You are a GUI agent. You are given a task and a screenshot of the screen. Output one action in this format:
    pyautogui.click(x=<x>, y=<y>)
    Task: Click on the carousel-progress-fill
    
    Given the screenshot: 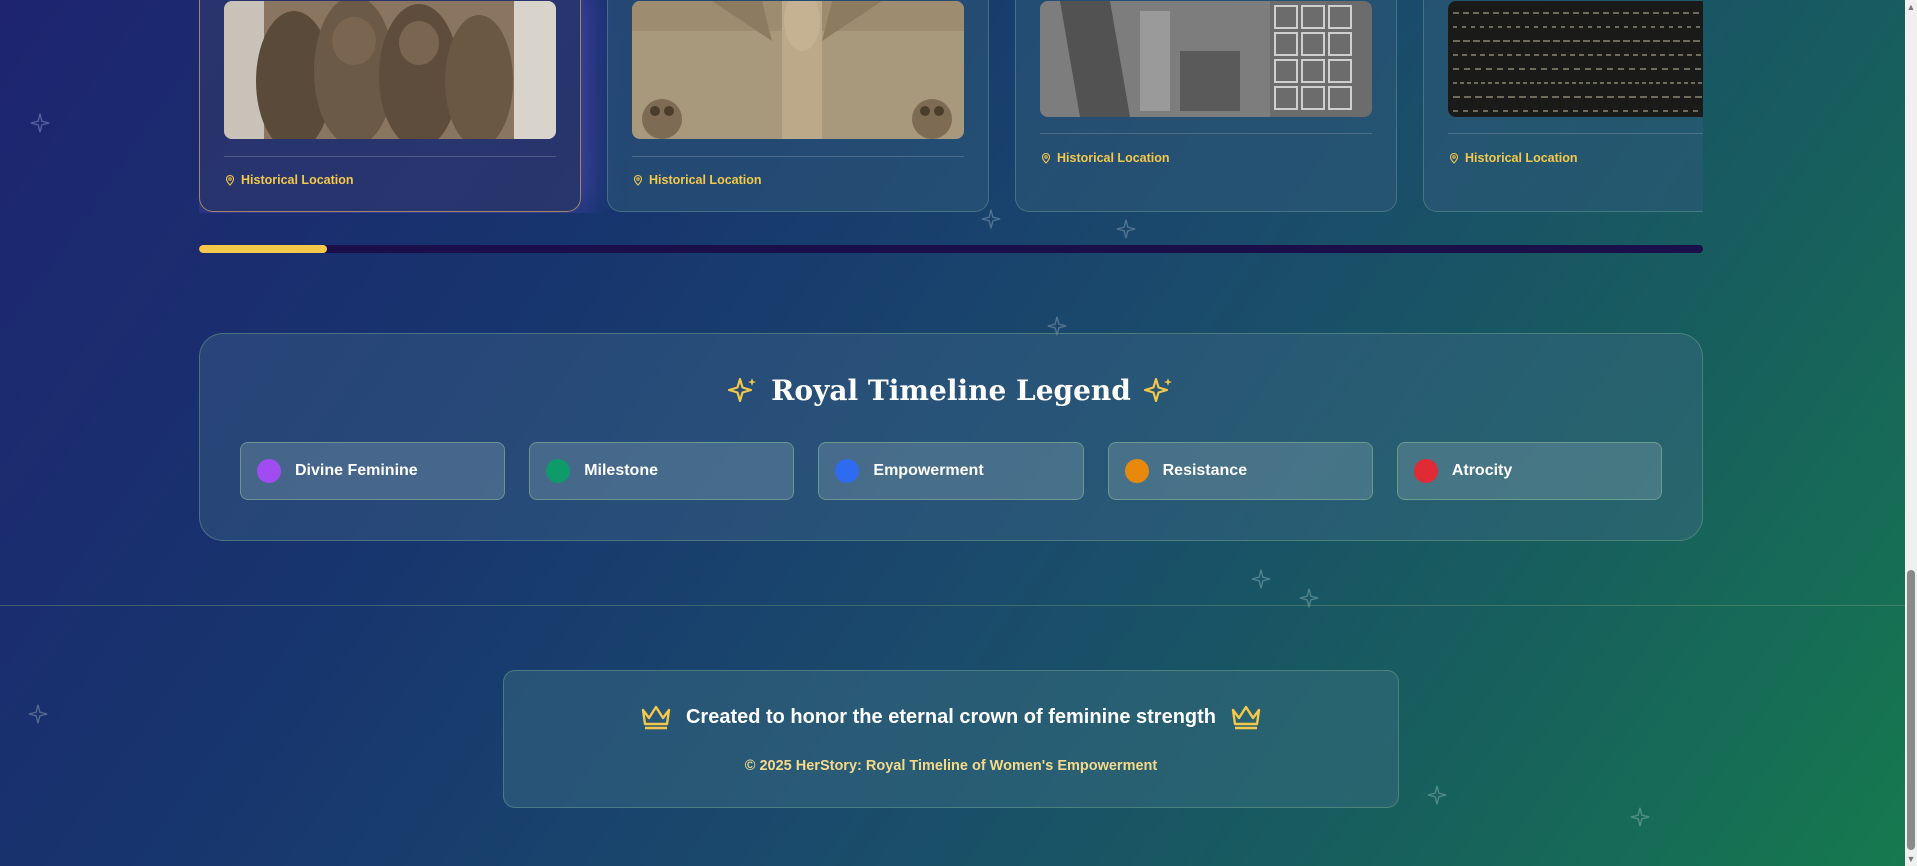 What is the action you would take?
    pyautogui.click(x=263, y=249)
    